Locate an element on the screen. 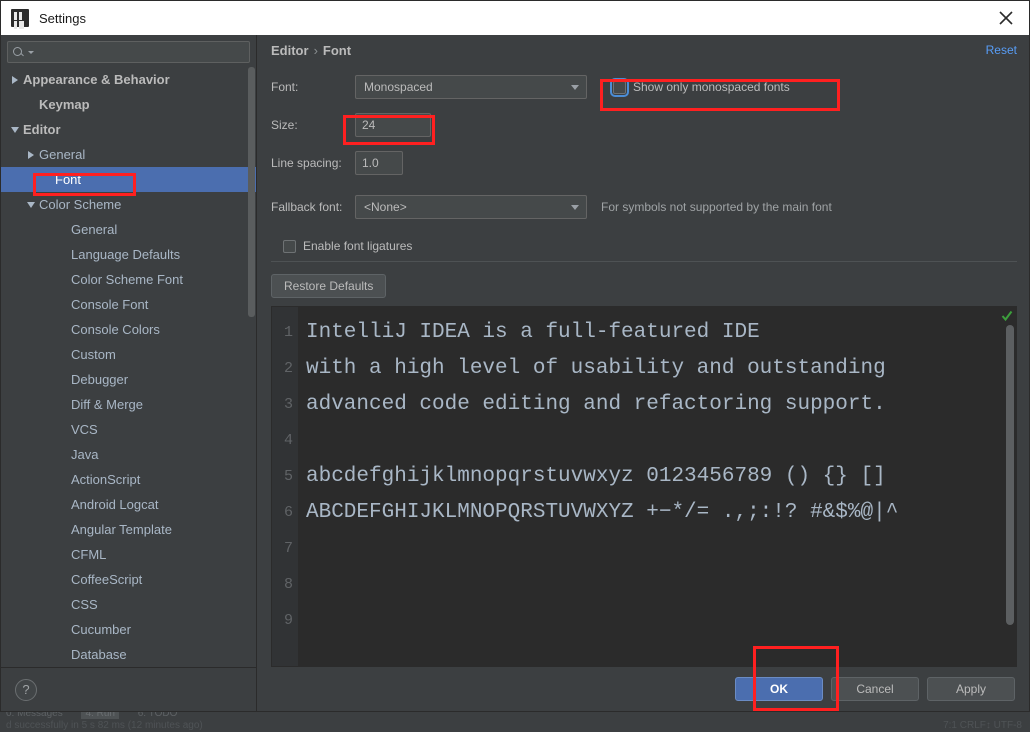  search-icon is located at coordinates (18, 52).